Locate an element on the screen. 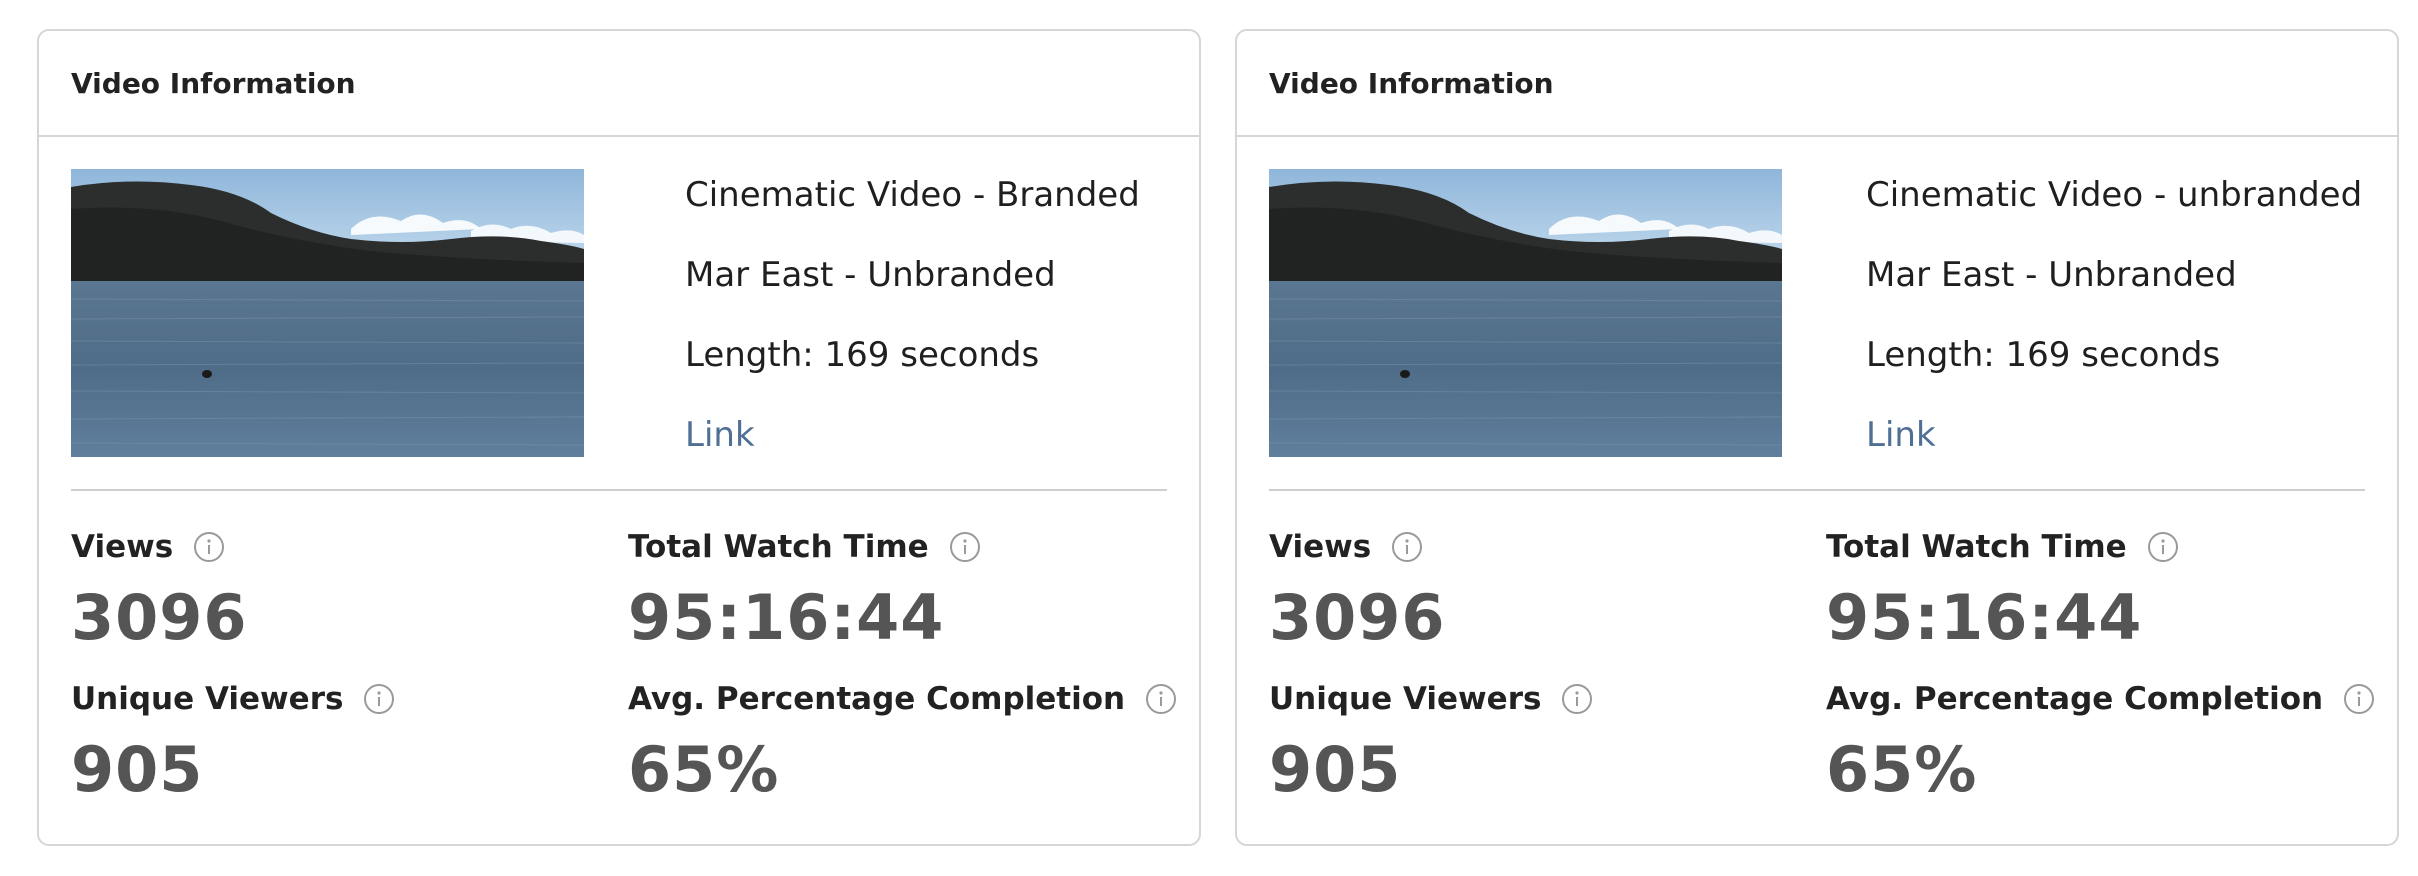  video-title: Cinematic Video - unbranded is located at coordinates (2114, 195).